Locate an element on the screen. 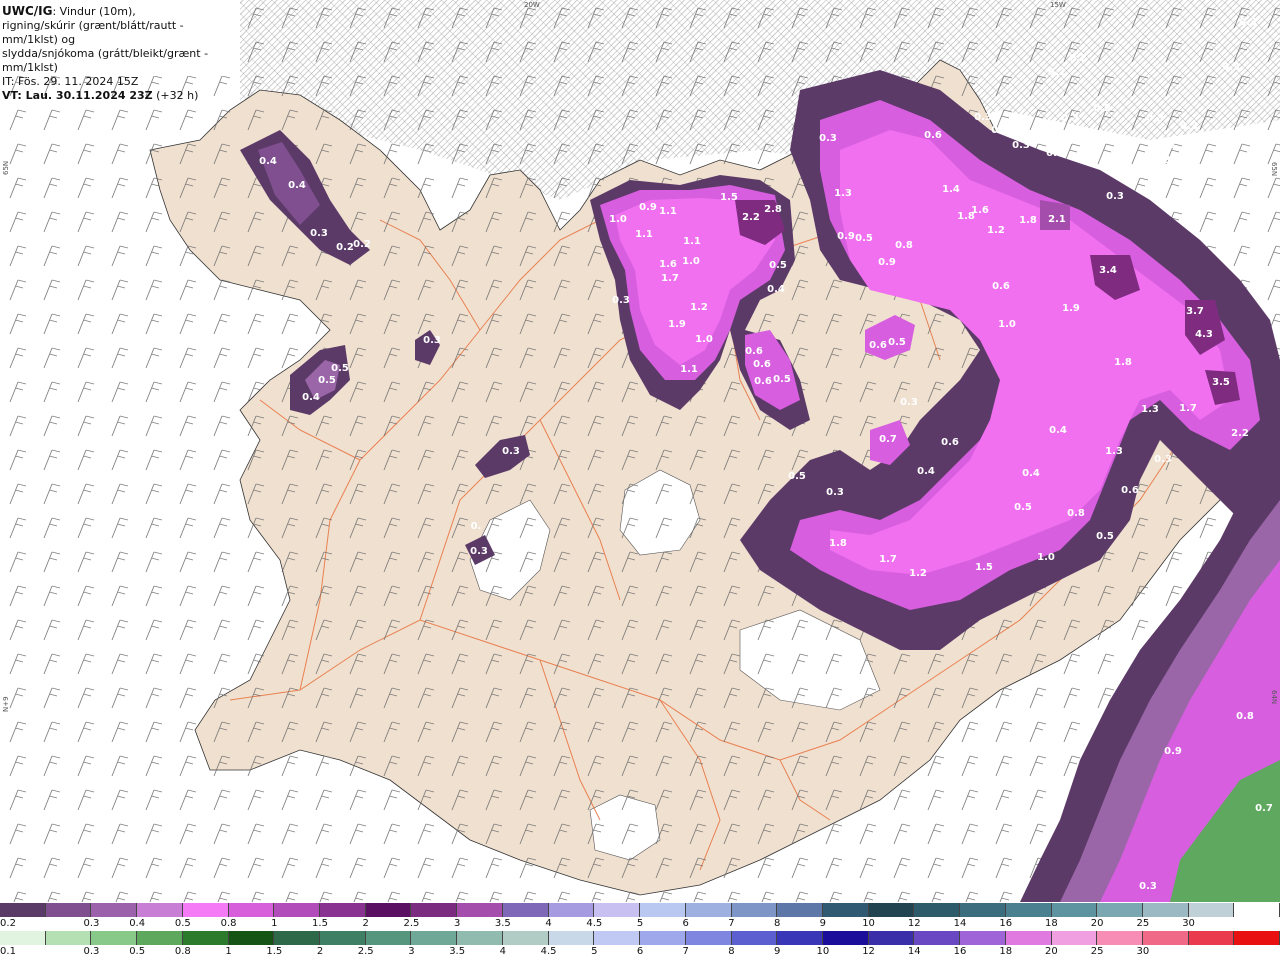 The width and height of the screenshot is (1280, 960). legend-tick-label: 25 is located at coordinates (1143, 923).